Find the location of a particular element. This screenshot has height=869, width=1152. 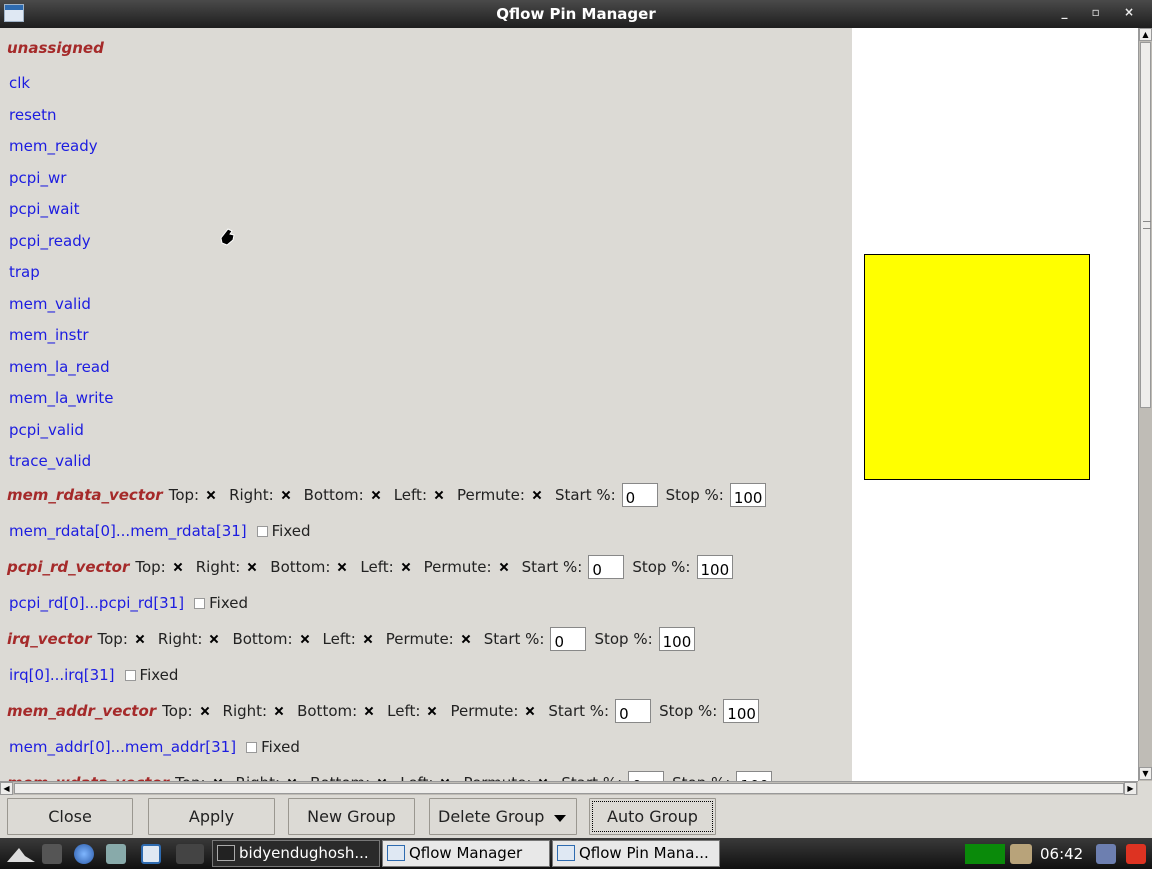

window-controls: _ ▫ × is located at coordinates (1102, 12).